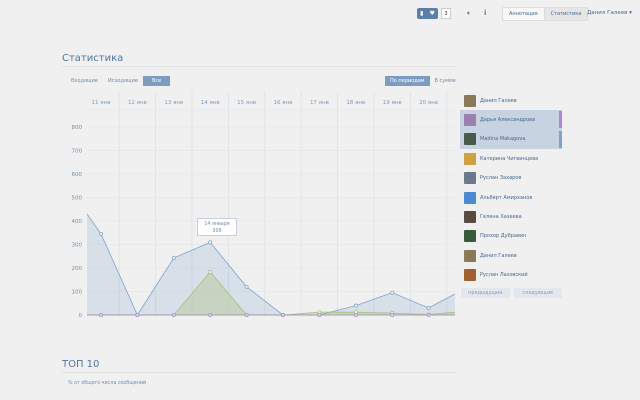 This screenshot has width=640, height=400. Describe the element at coordinates (107, 383) in the screenshot. I see `top10-note: % от общего числа сообщений` at that location.